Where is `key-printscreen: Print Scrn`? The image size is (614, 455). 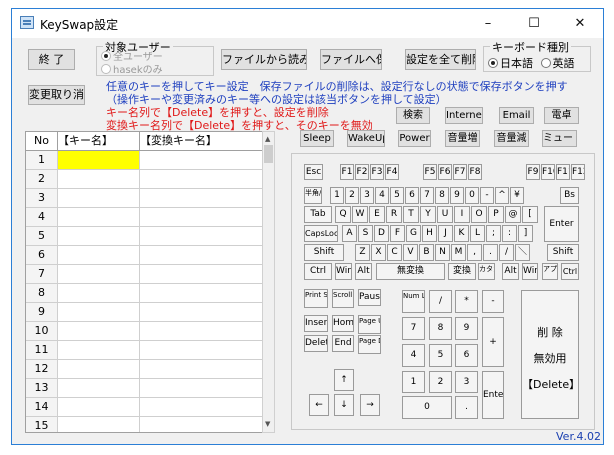
key-printscreen: Print Scrn is located at coordinates (316, 298).